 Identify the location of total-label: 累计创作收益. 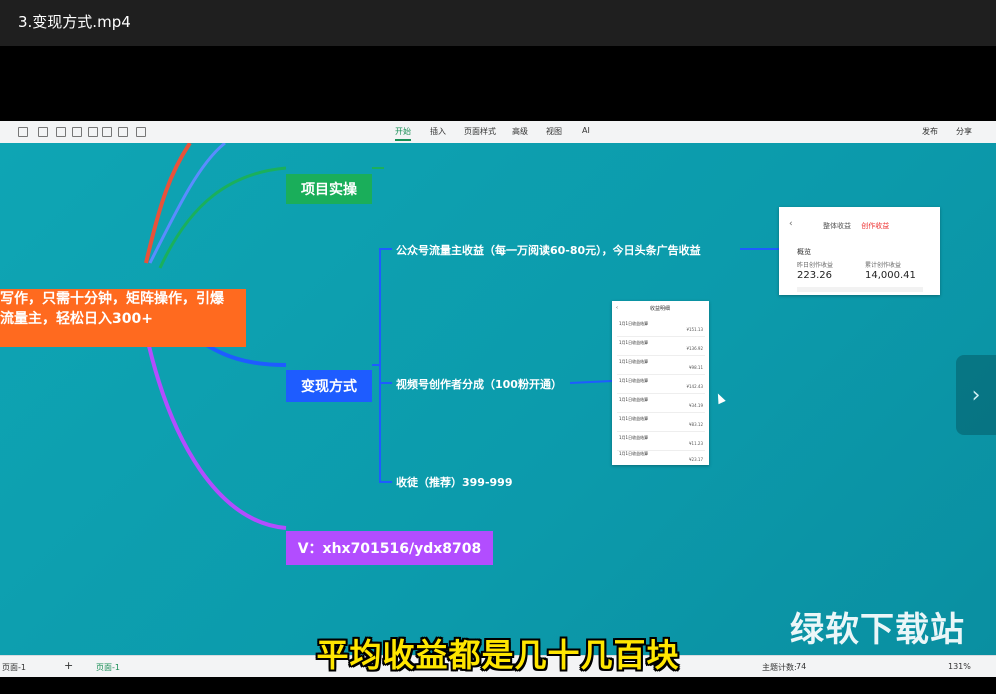
(883, 265).